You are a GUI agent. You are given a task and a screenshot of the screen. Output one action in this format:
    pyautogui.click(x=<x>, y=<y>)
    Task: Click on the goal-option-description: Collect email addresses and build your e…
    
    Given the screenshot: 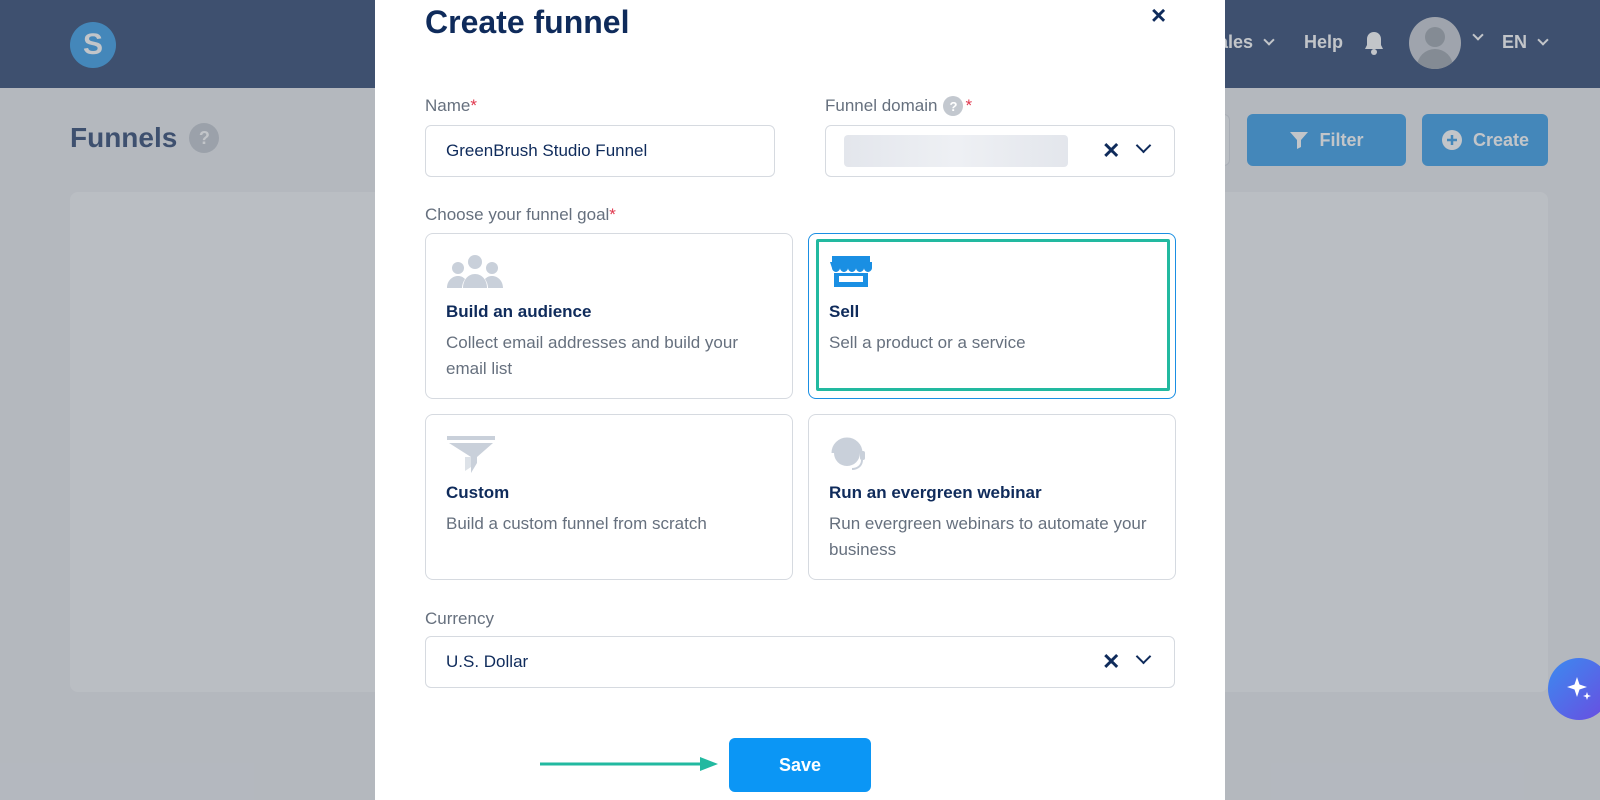 What is the action you would take?
    pyautogui.click(x=592, y=355)
    